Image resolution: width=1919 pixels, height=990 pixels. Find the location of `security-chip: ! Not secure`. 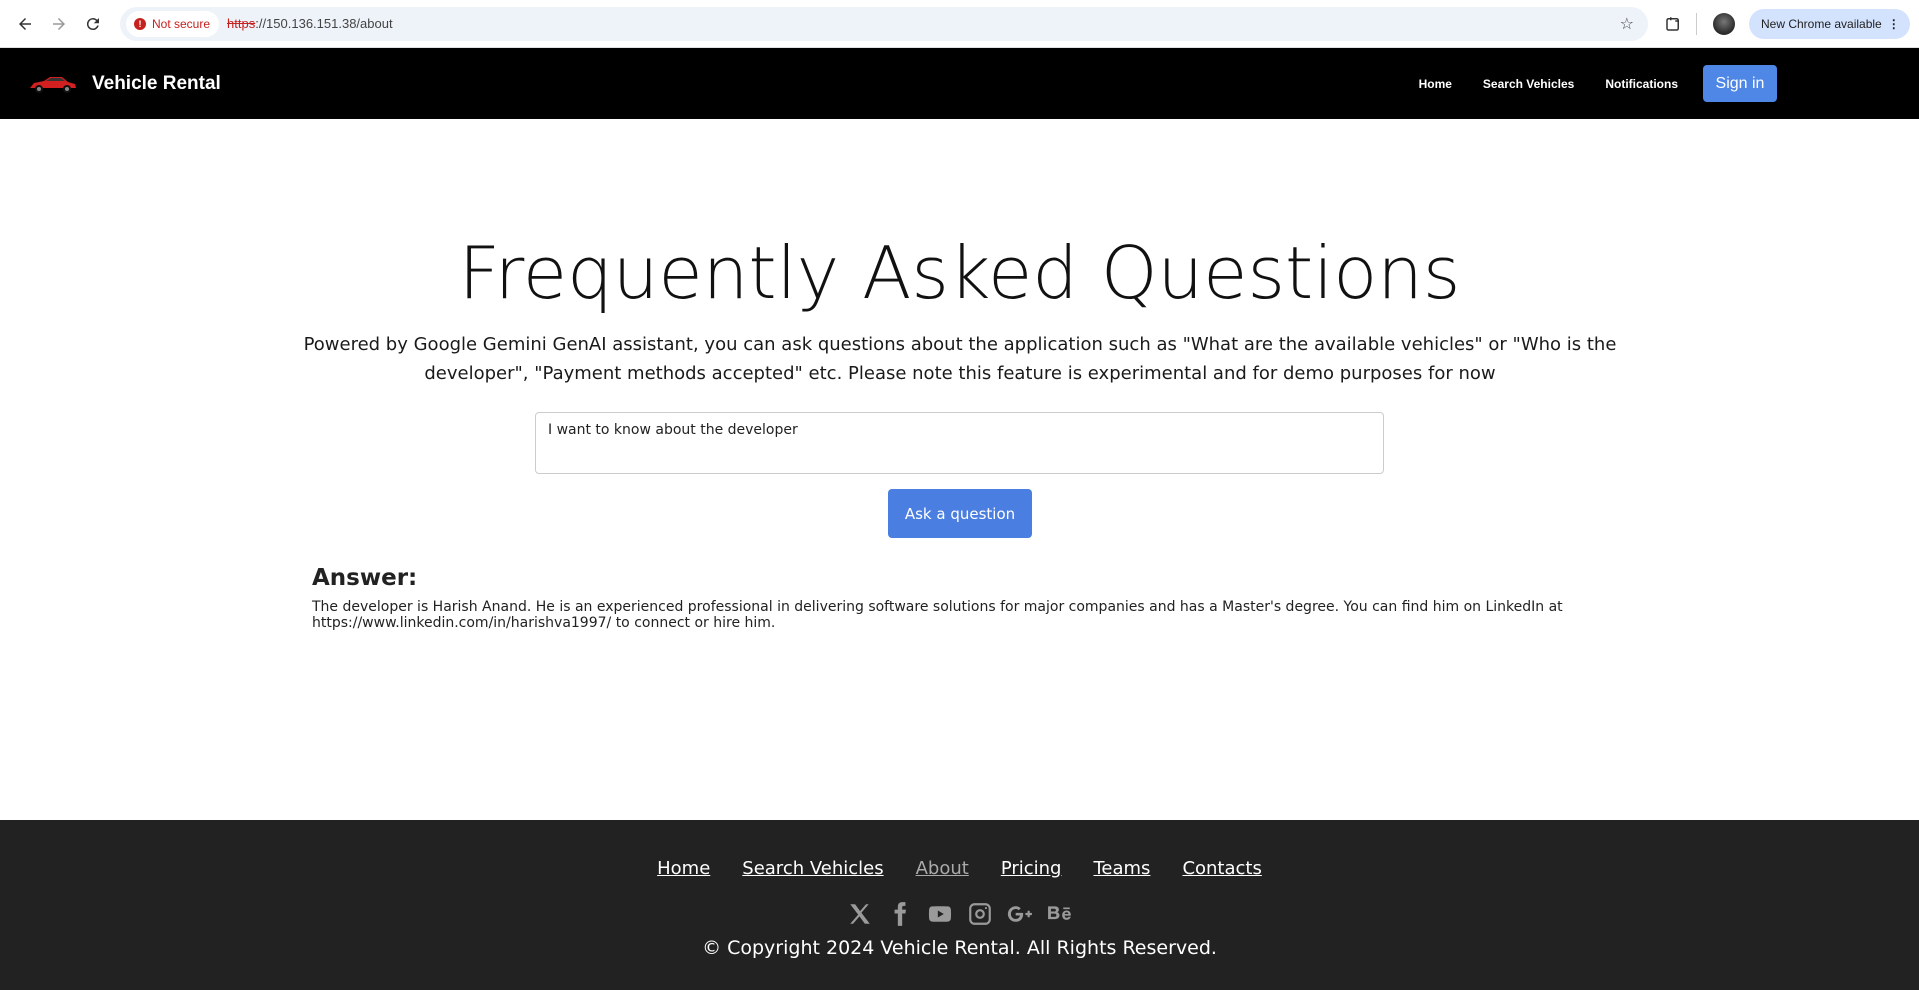

security-chip: ! Not secure is located at coordinates (173, 23).